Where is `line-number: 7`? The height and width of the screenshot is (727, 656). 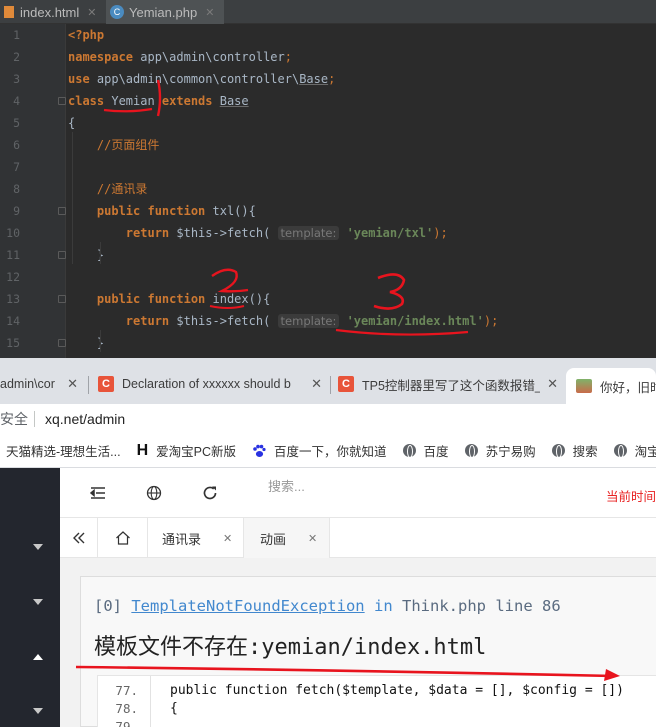 line-number: 7 is located at coordinates (16, 167).